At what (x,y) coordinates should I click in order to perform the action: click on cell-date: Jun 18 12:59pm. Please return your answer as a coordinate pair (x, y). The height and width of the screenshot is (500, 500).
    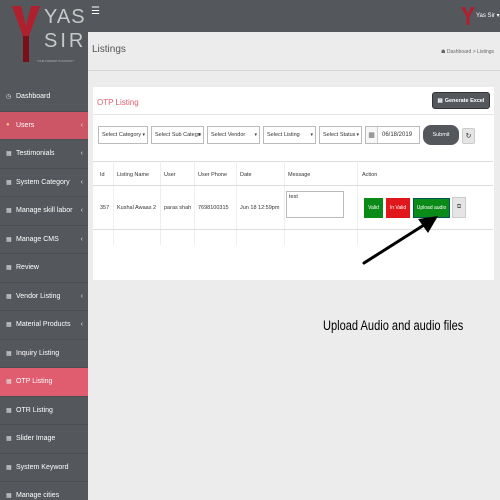
    Looking at the image, I should click on (260, 208).